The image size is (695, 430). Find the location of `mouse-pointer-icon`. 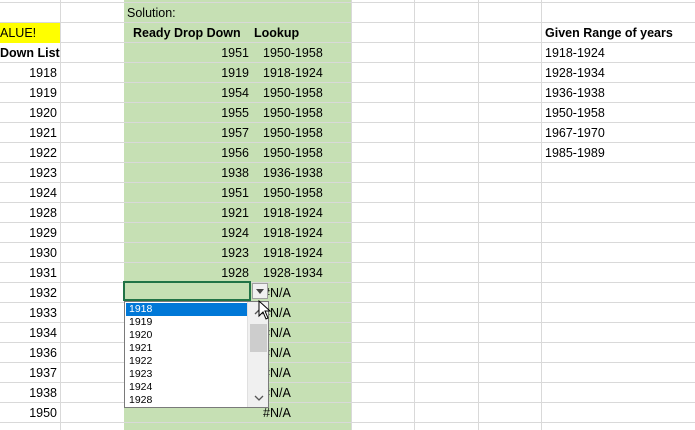

mouse-pointer-icon is located at coordinates (265, 311).